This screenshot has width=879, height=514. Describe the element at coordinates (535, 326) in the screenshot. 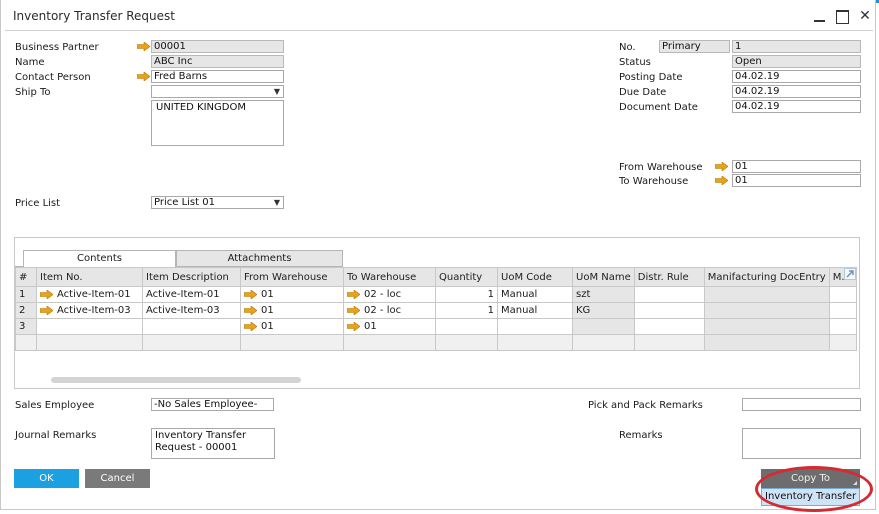

I see `uom-code-cell` at that location.